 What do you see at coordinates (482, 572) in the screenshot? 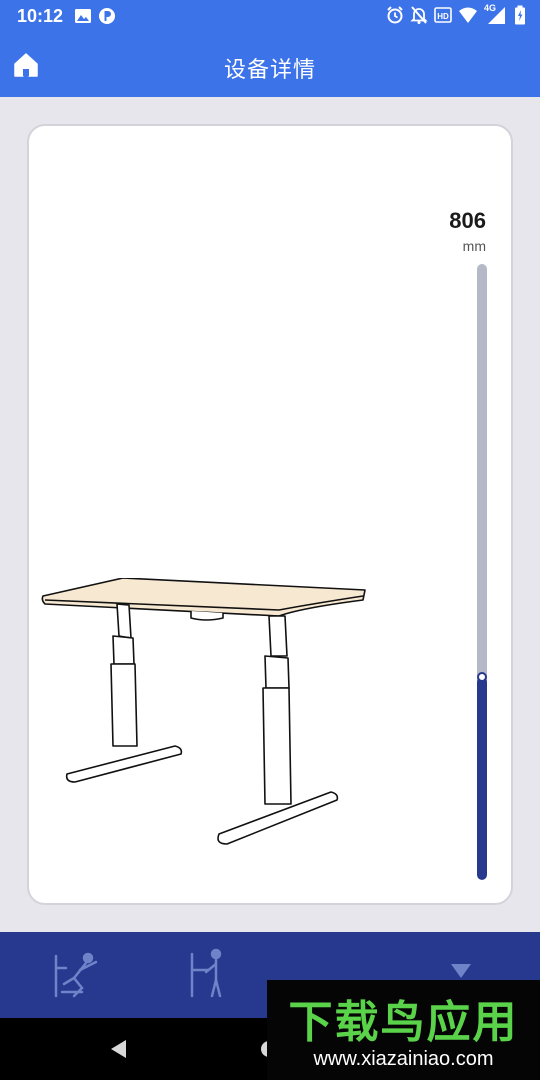
I see `height-slider` at bounding box center [482, 572].